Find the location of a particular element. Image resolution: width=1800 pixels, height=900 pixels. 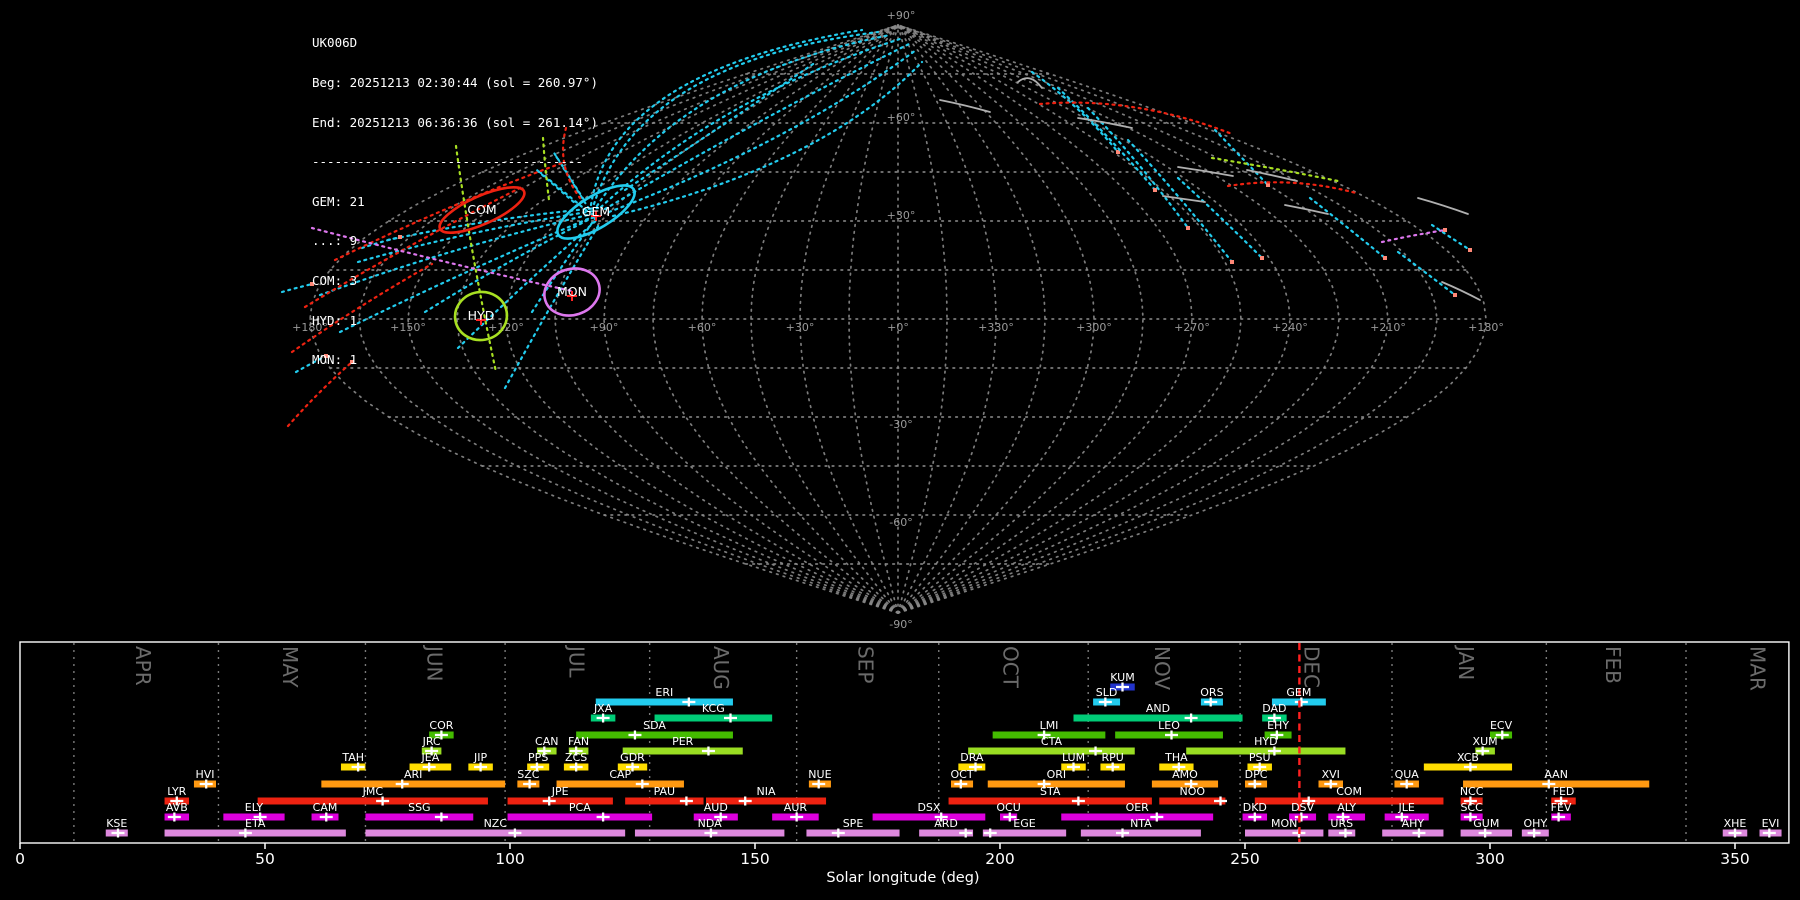

shower-label-CAP: CAP is located at coordinates (620, 774).